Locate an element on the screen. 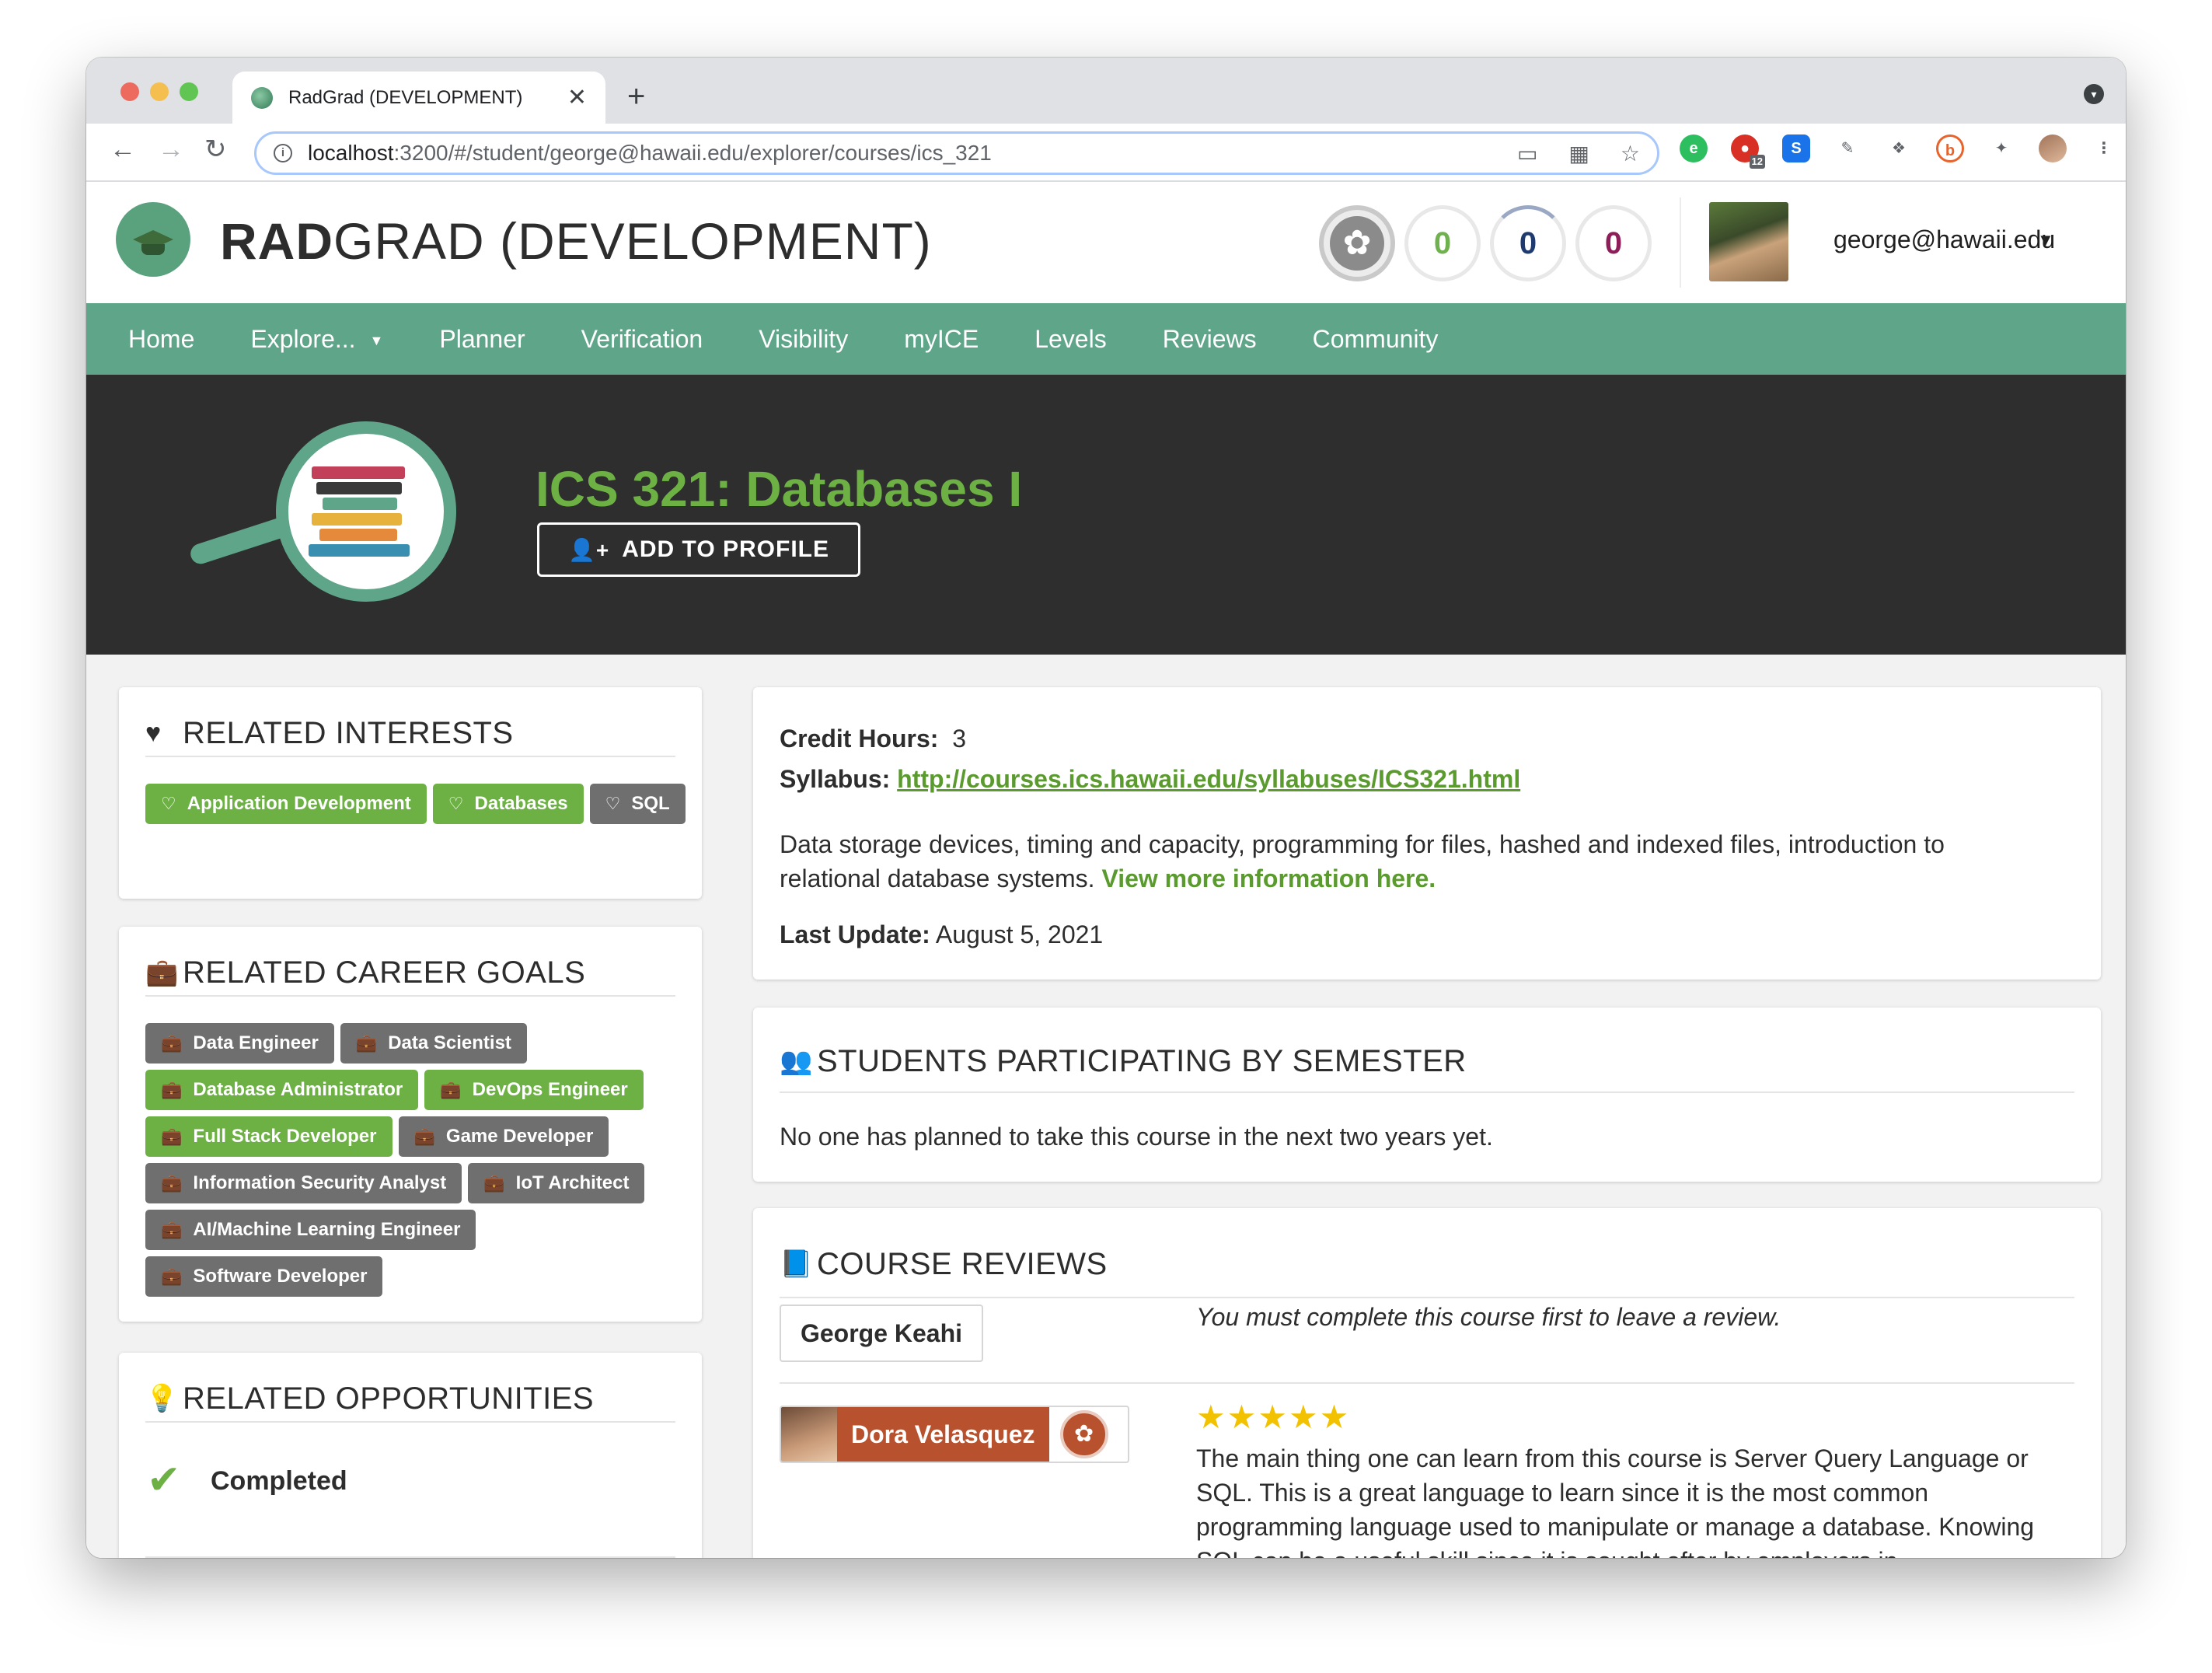  interest-chip: ♡ Application Development is located at coordinates (286, 804).